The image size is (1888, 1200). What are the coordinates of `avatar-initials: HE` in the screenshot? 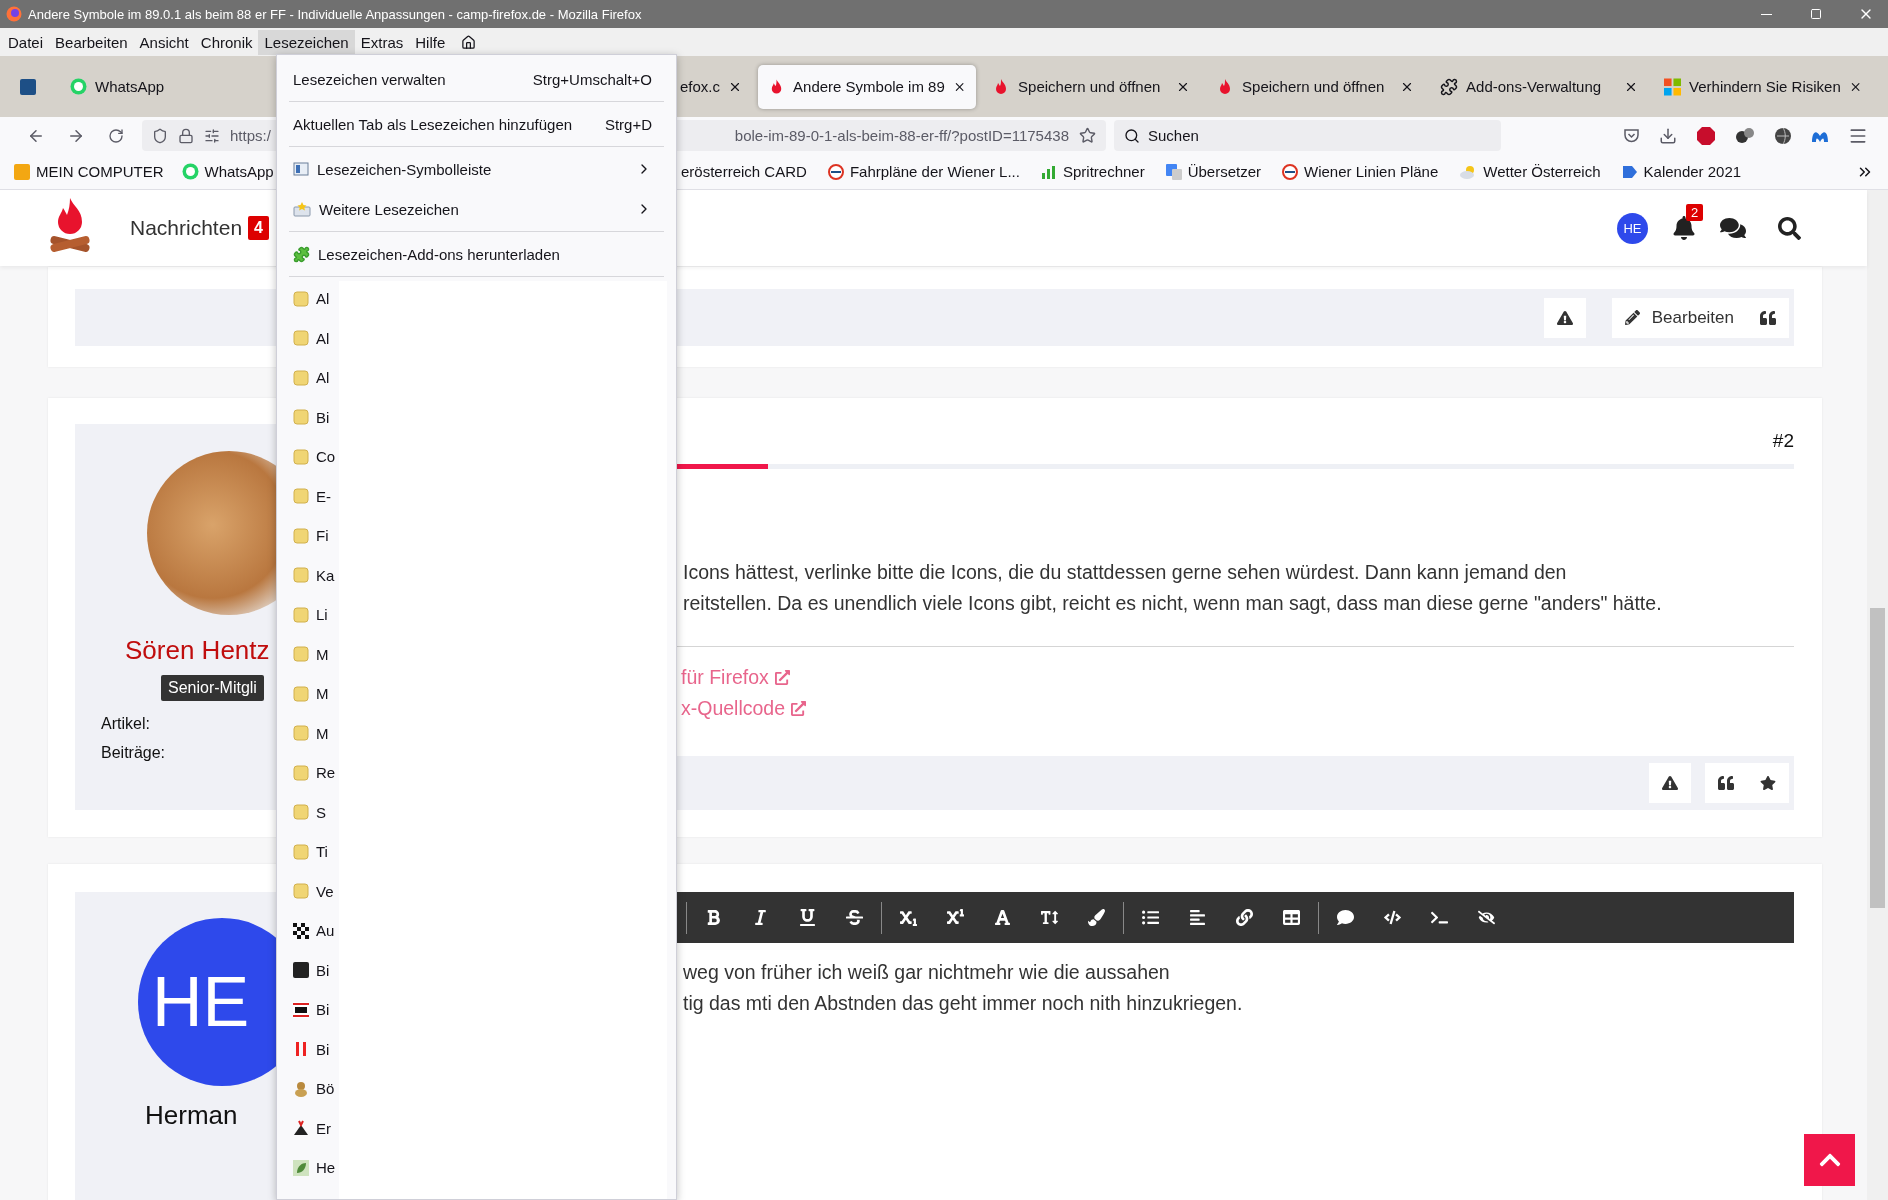 It's located at (201, 1002).